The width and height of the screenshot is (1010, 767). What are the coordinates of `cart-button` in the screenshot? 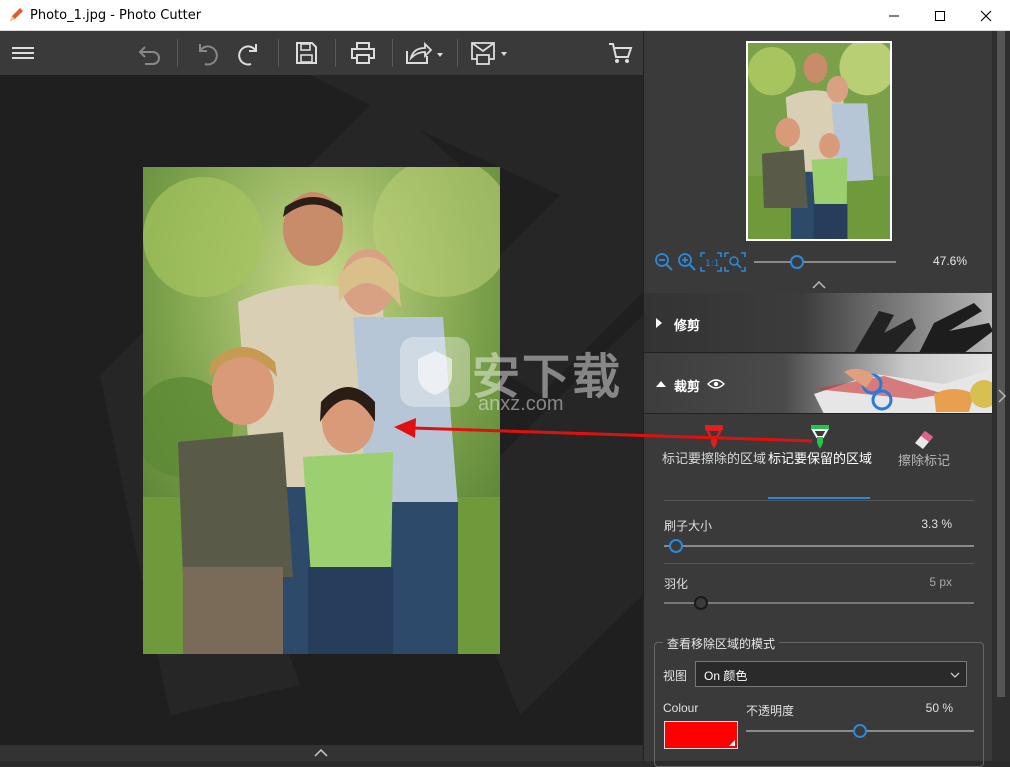 It's located at (620, 53).